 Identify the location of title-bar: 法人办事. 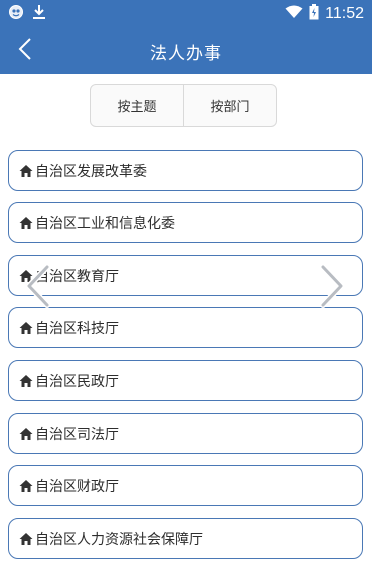
(186, 51).